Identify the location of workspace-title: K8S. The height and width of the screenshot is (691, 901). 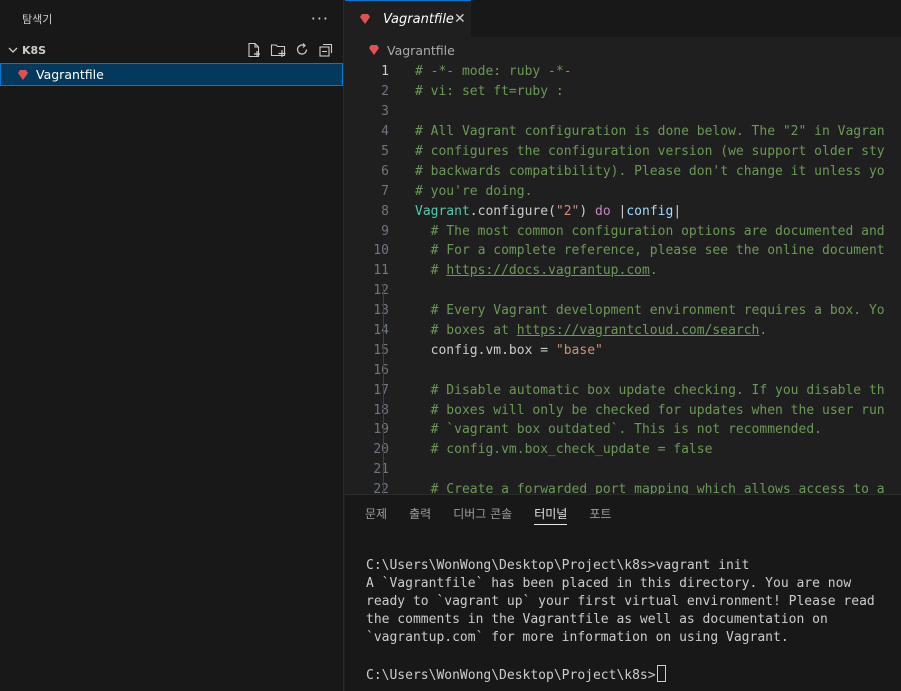
(34, 50).